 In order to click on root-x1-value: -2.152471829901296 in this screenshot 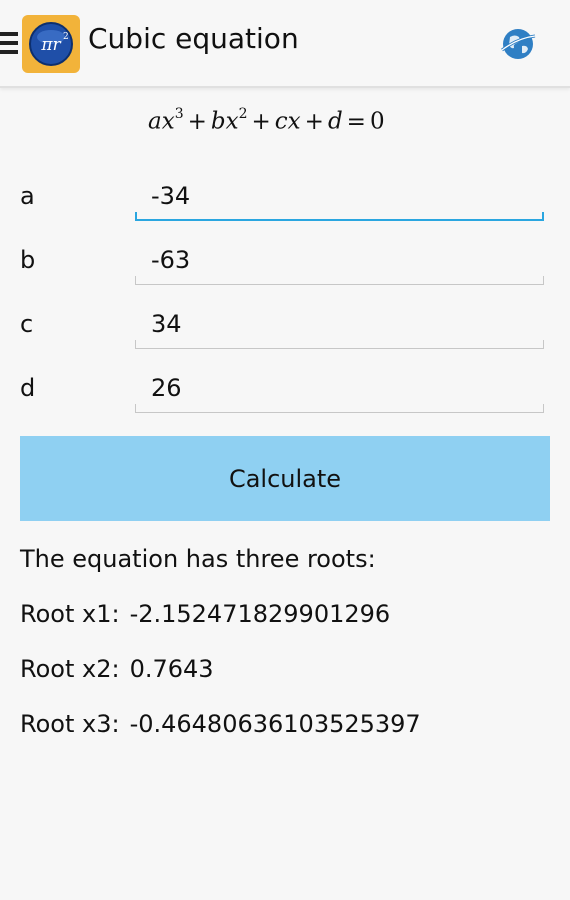, I will do `click(260, 614)`.